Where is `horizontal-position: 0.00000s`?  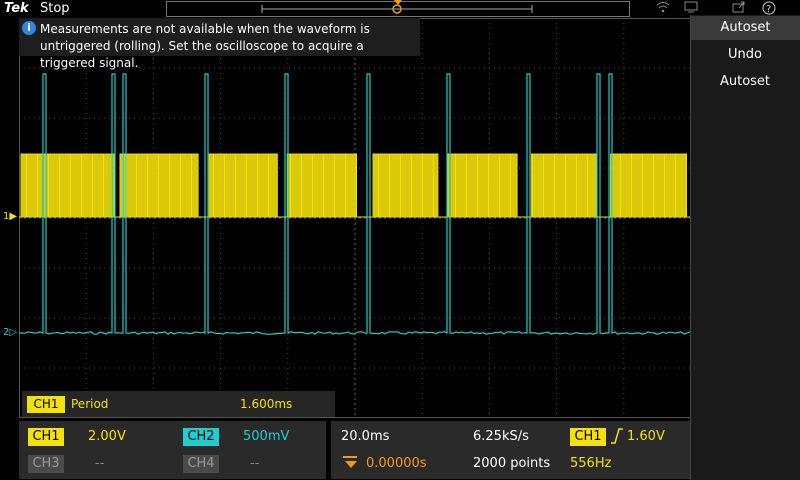 horizontal-position: 0.00000s is located at coordinates (396, 464).